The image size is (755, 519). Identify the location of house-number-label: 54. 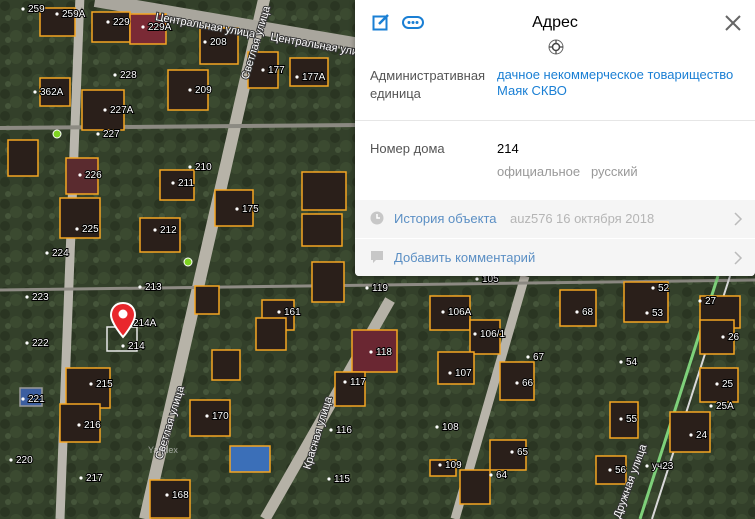
(632, 362).